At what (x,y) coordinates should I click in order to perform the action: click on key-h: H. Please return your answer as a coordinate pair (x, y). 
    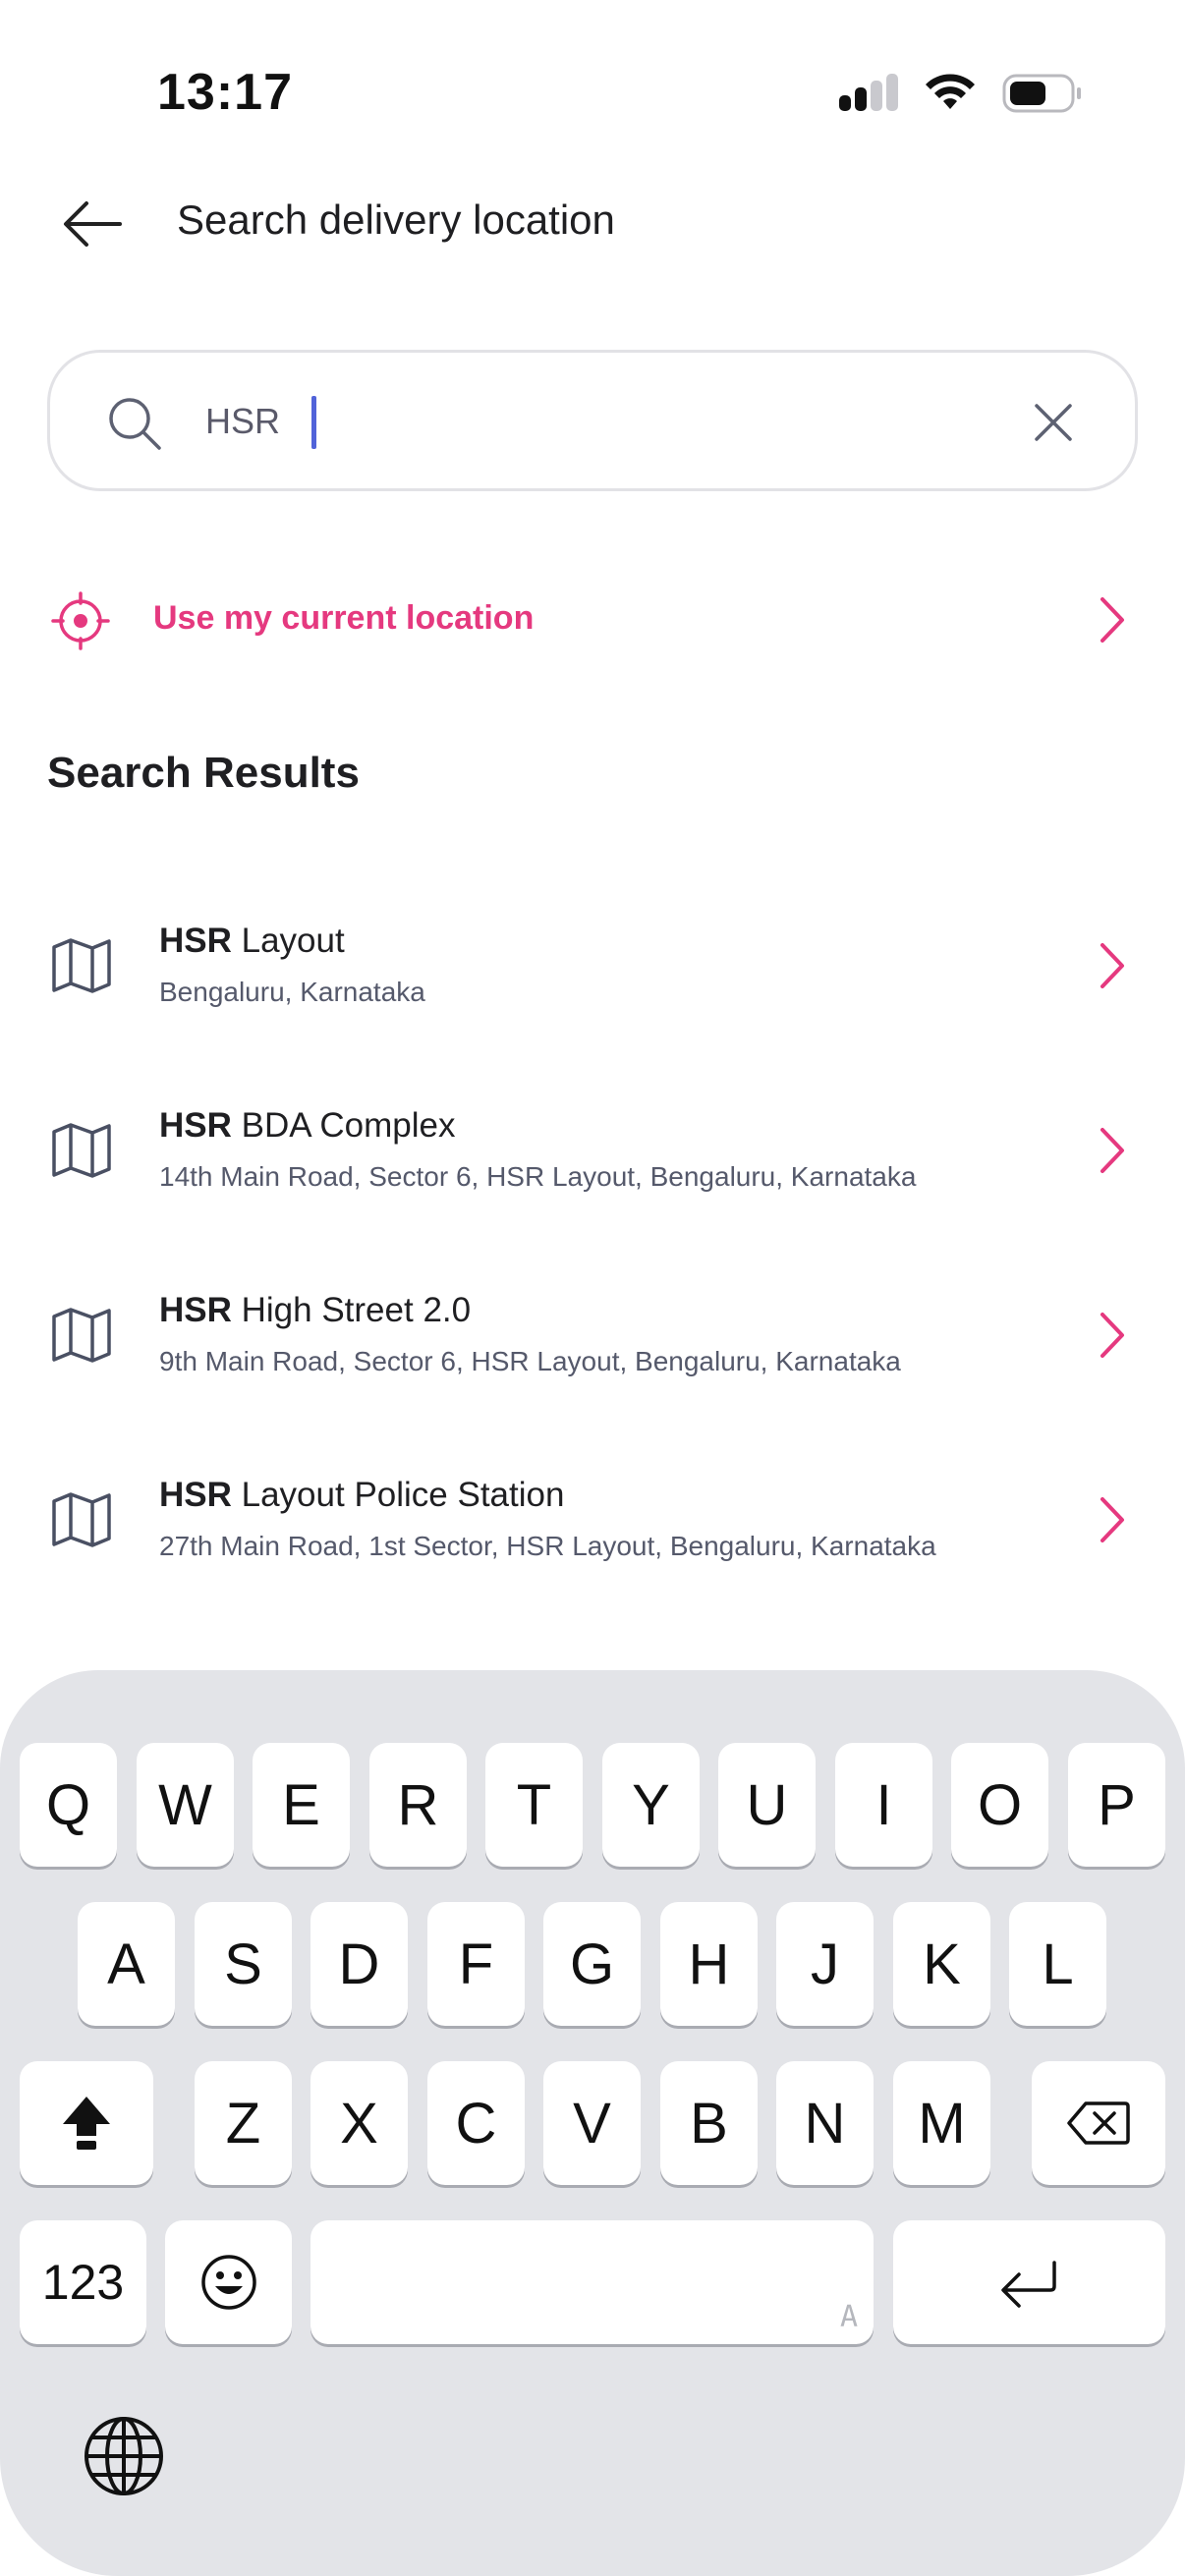
    Looking at the image, I should click on (709, 1964).